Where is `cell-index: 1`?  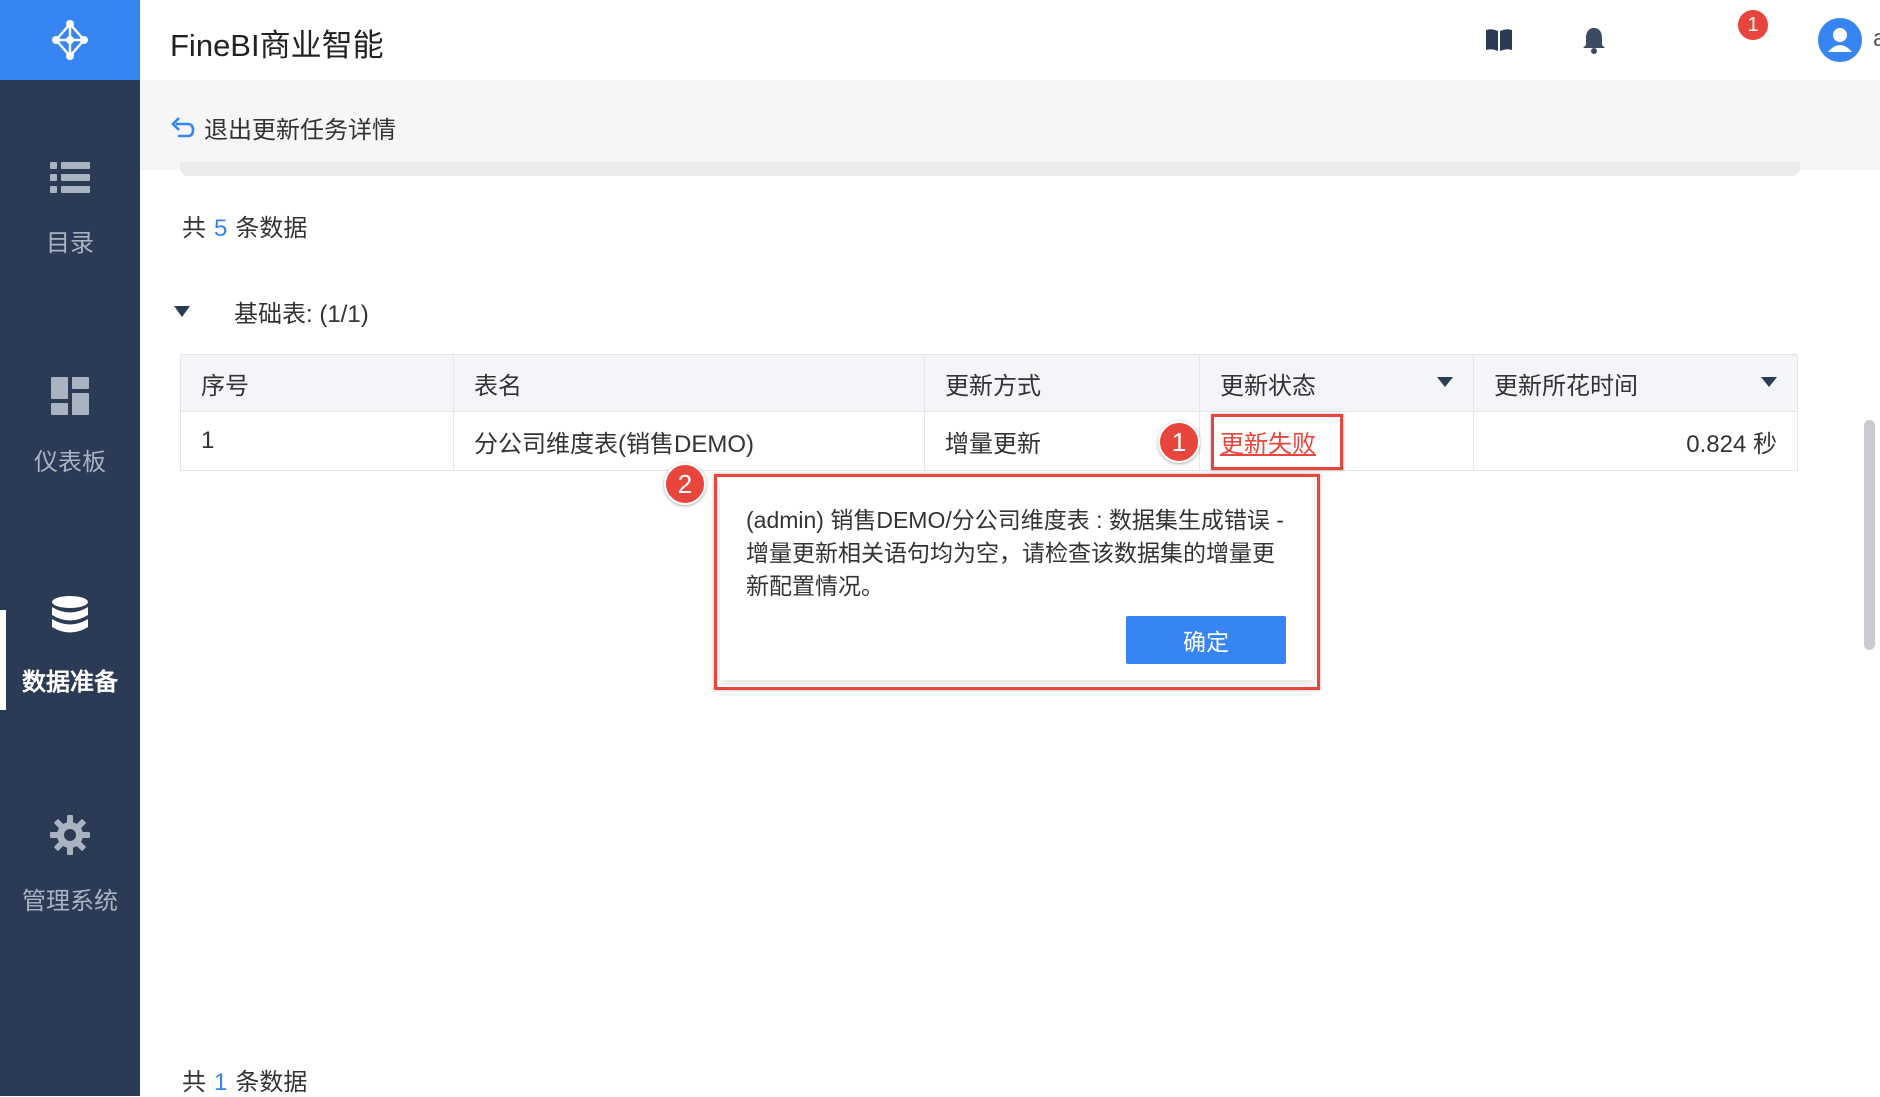
cell-index: 1 is located at coordinates (317, 441).